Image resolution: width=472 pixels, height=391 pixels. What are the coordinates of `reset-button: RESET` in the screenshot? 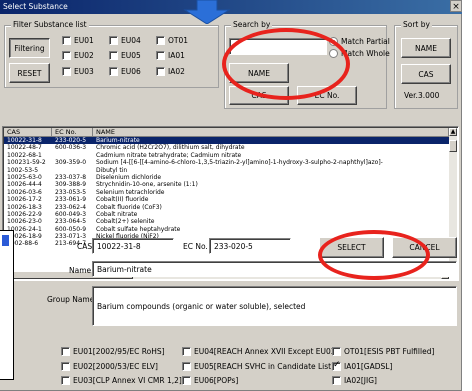 It's located at (29, 73).